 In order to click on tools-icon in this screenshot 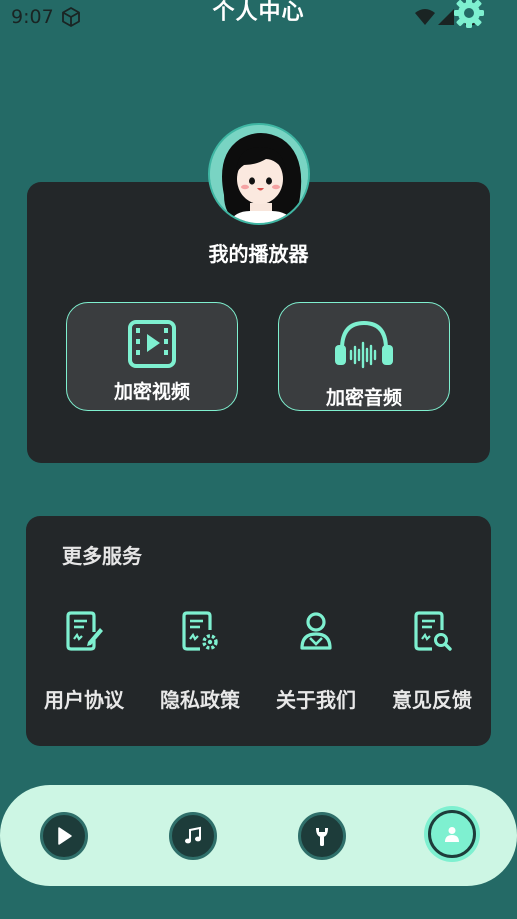, I will do `click(322, 837)`.